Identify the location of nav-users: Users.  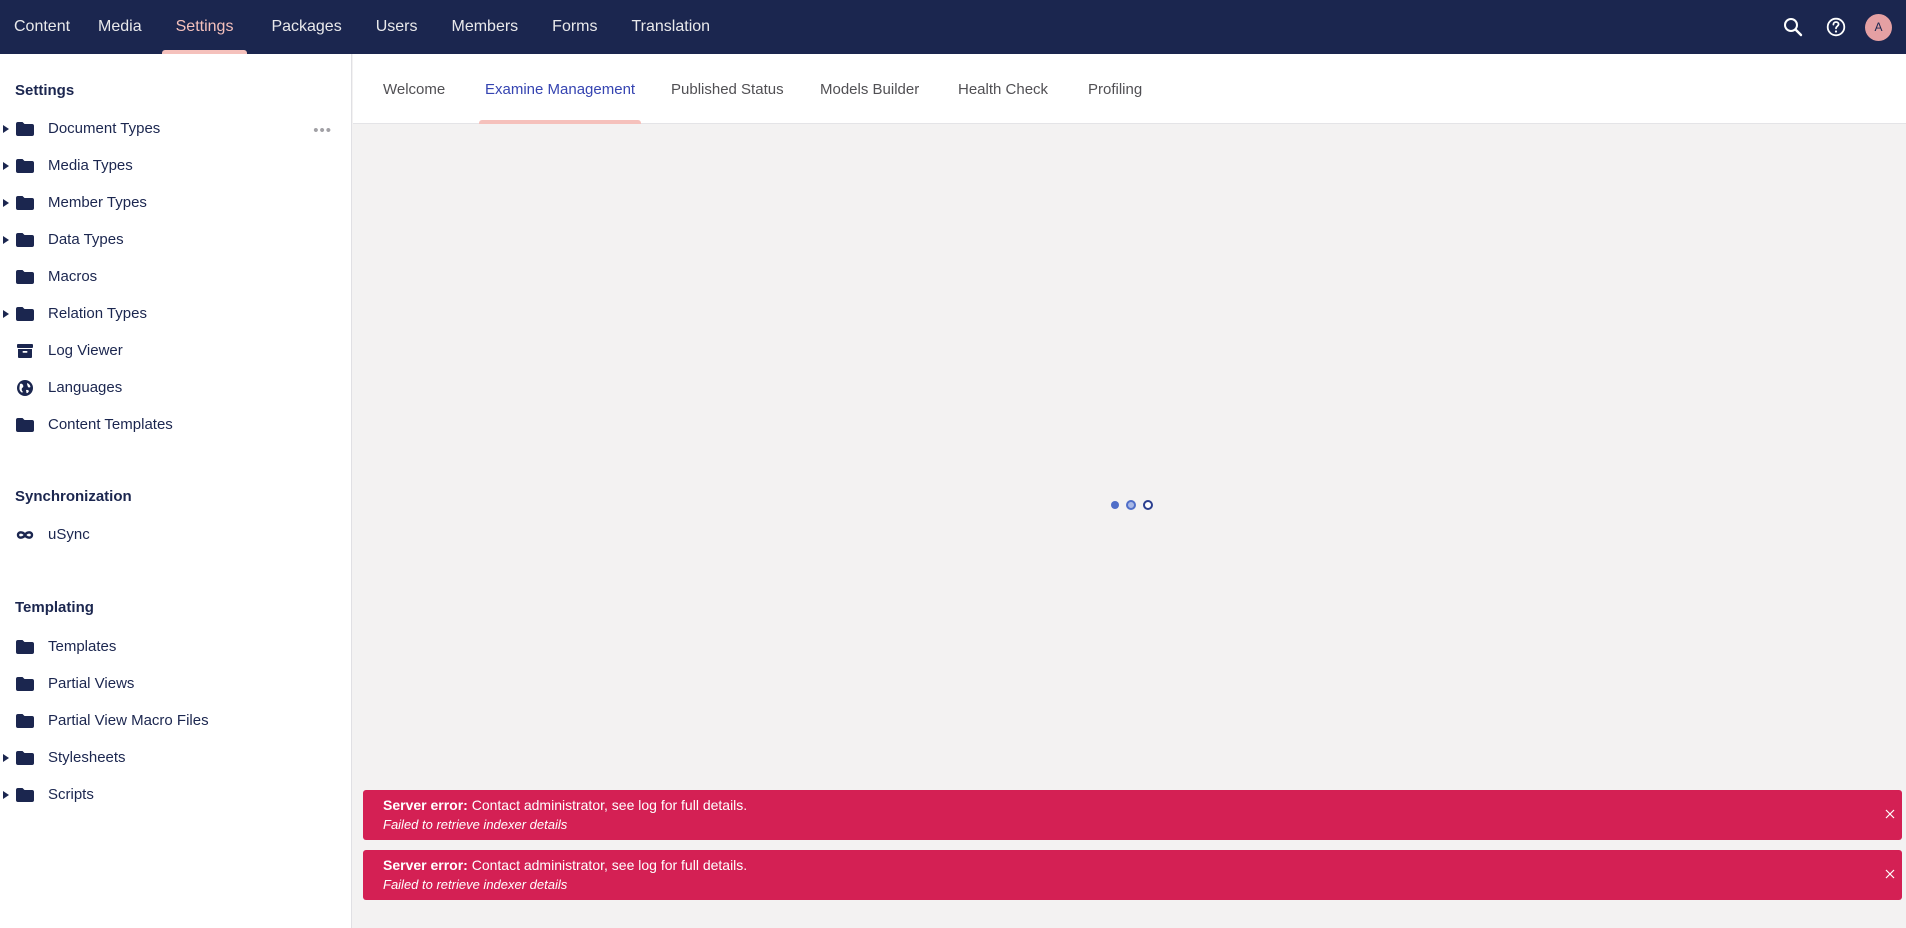
(397, 27).